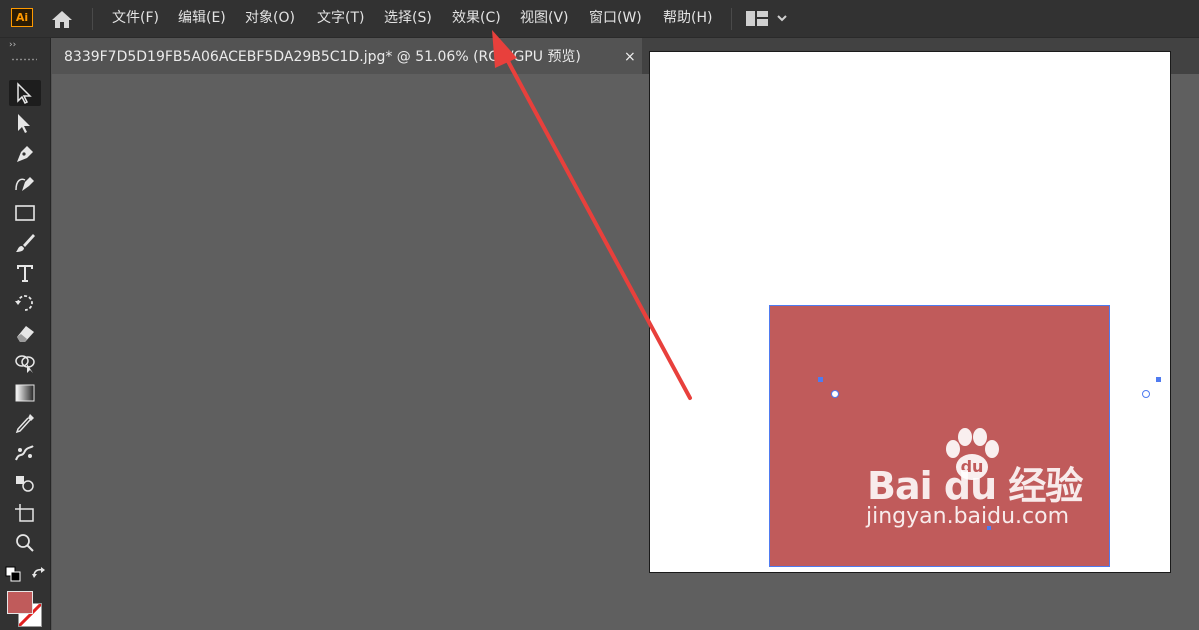  I want to click on swap-fill-stroke-icon, so click(39, 574).